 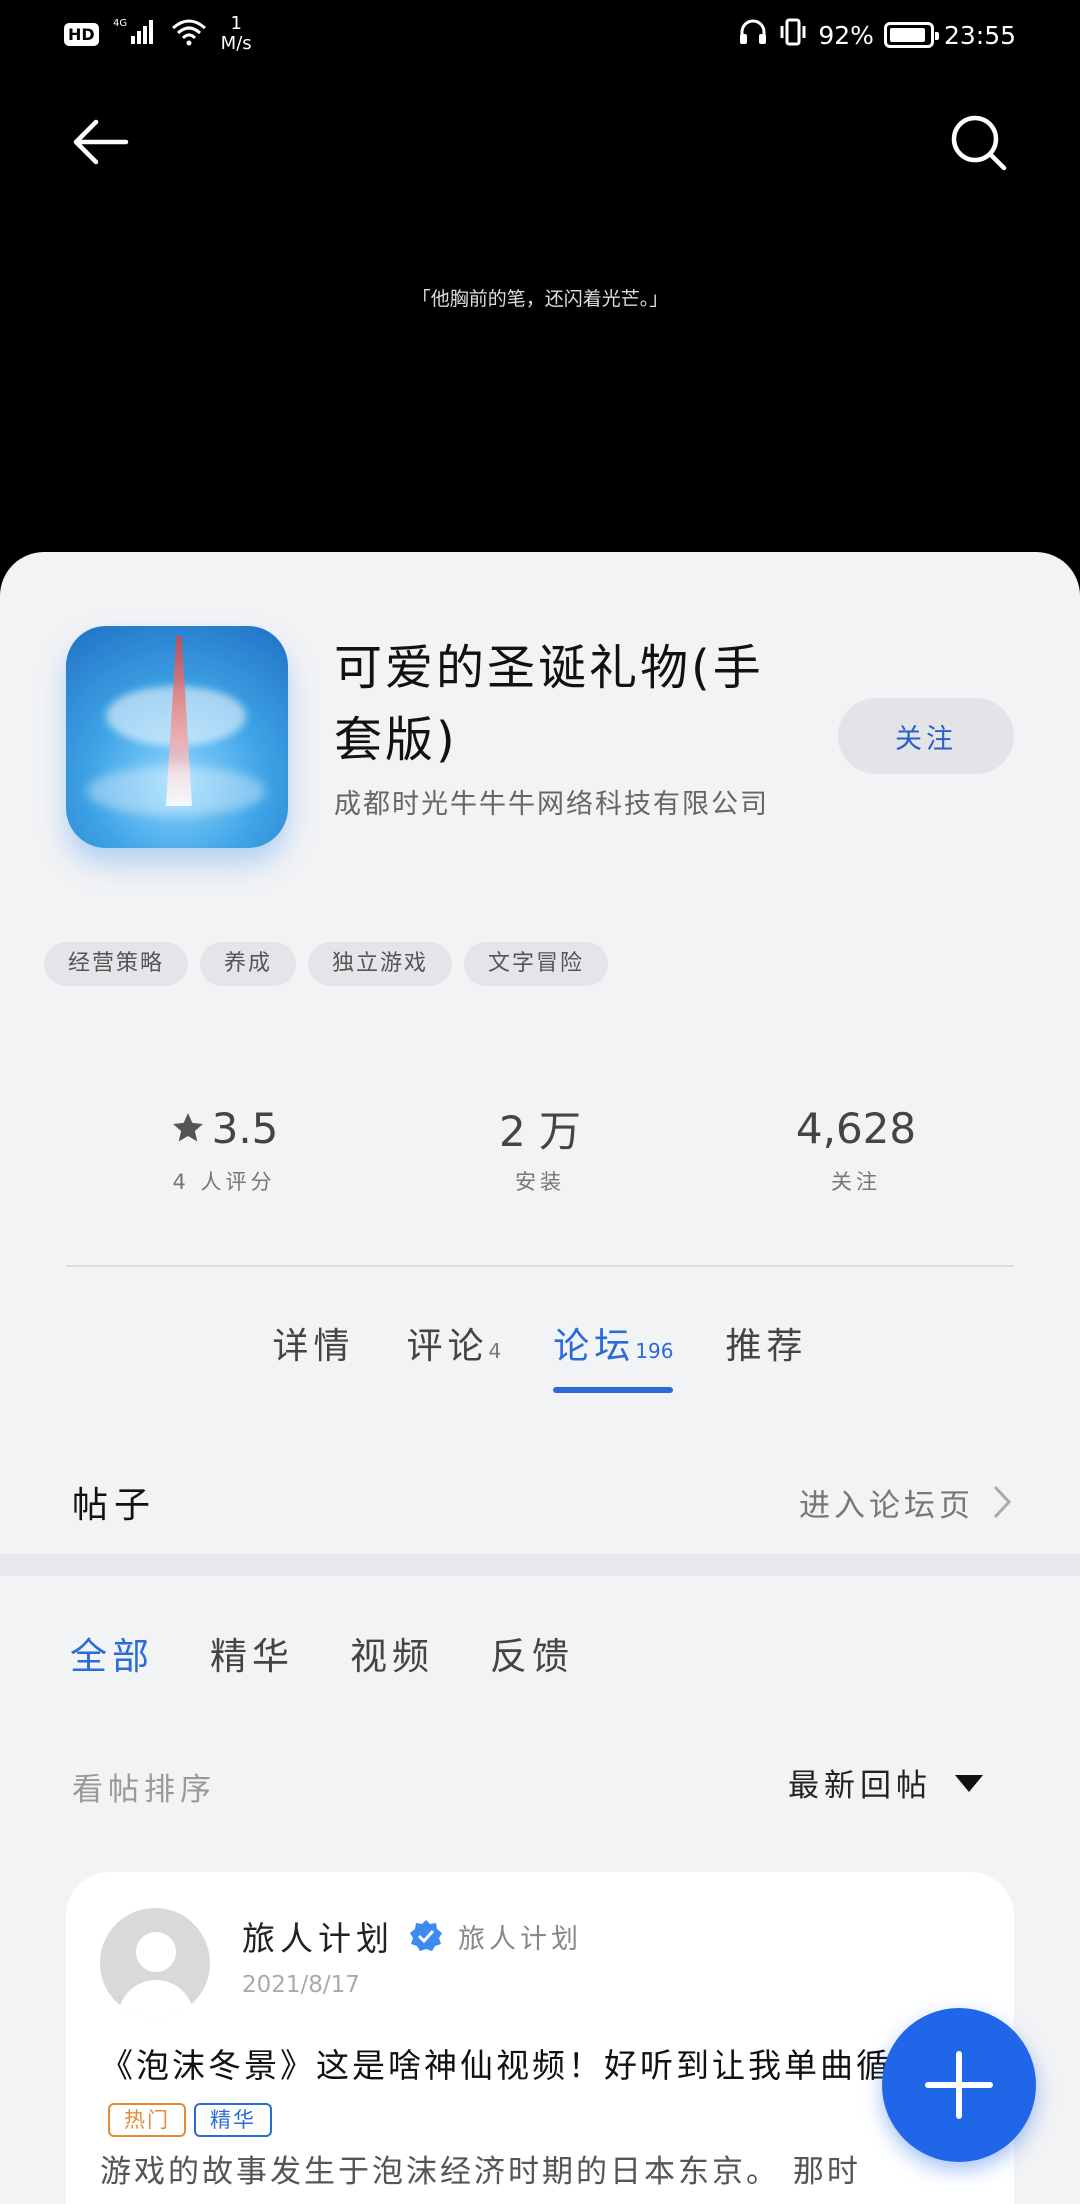 I want to click on filter-video: 视频, so click(x=392, y=1653).